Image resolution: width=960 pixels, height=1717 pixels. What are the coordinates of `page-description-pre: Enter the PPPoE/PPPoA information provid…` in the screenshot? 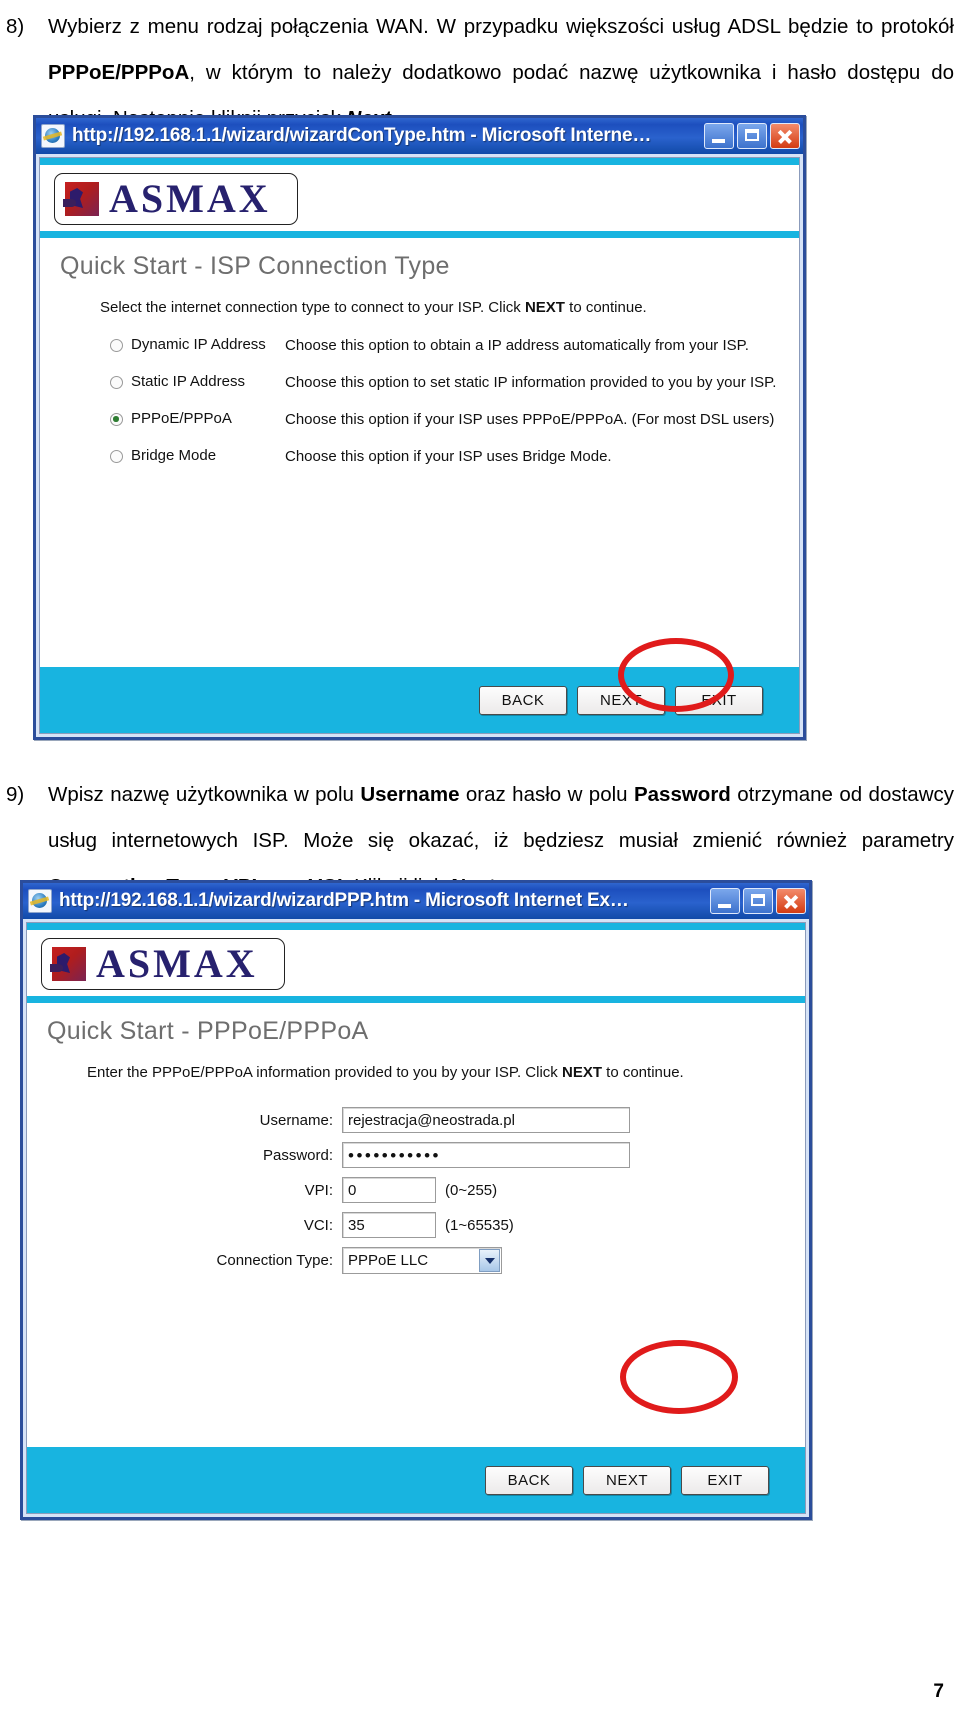 It's located at (324, 1072).